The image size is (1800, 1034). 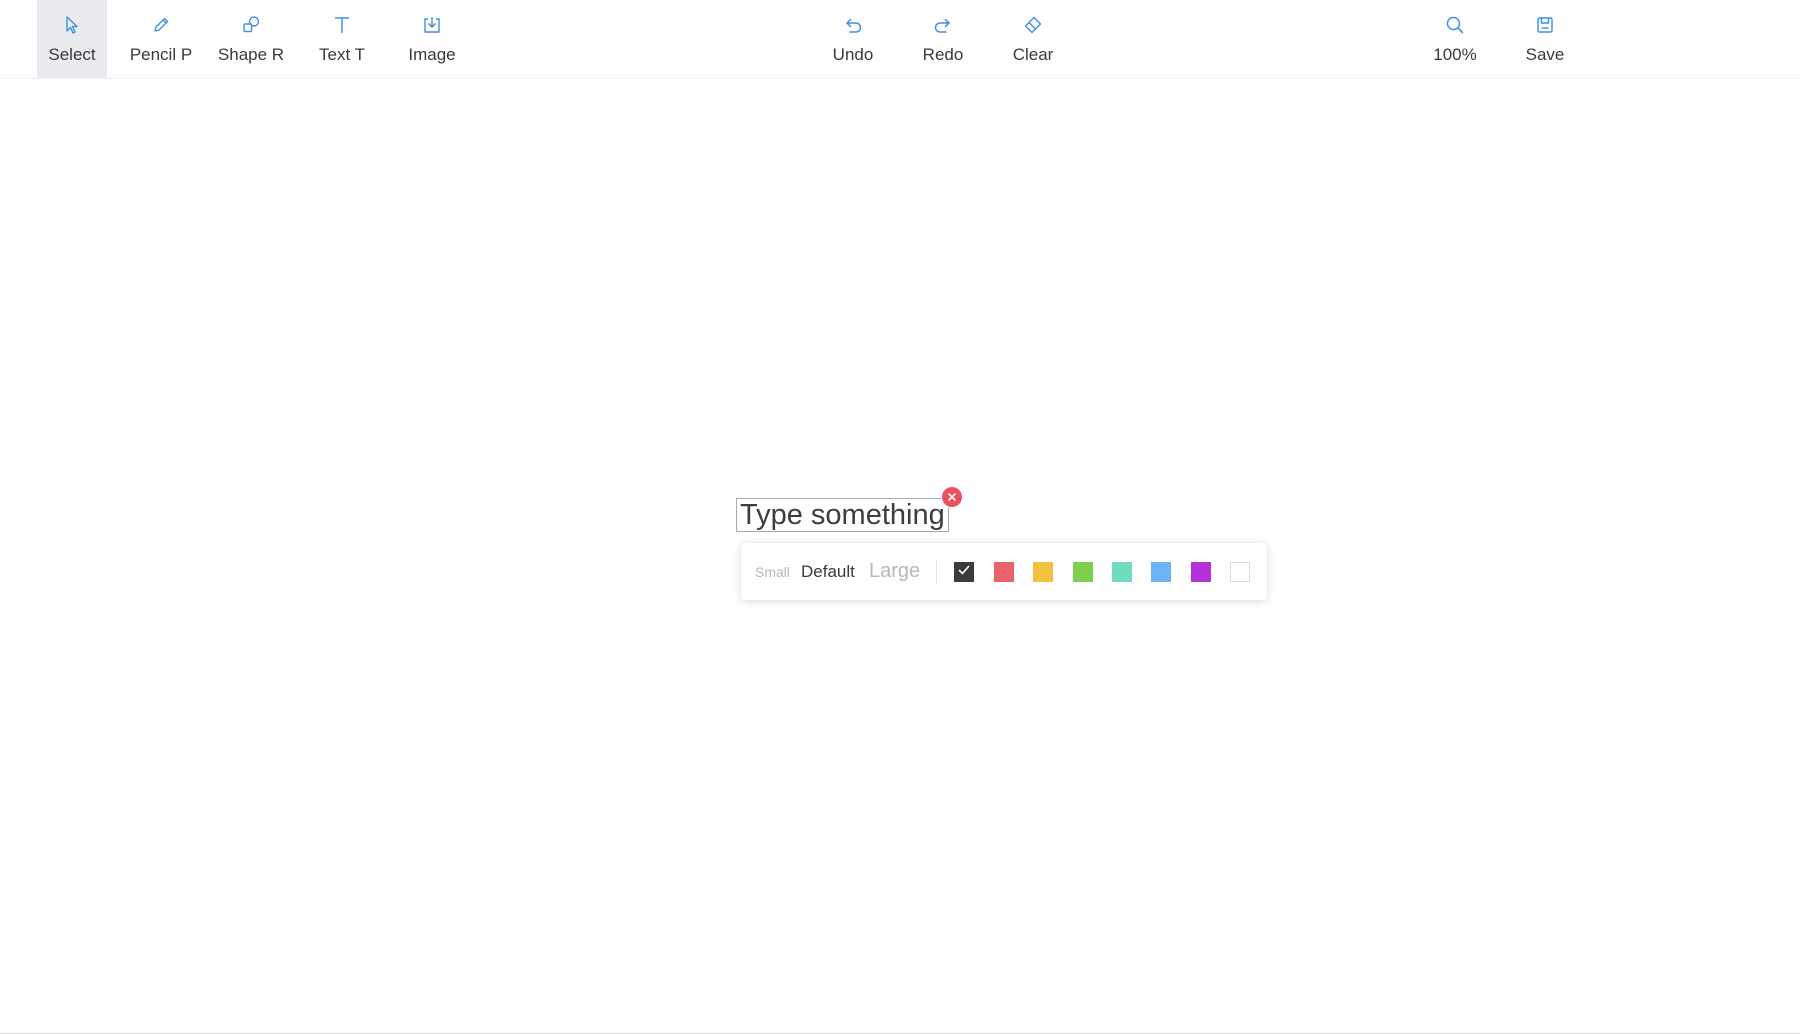 What do you see at coordinates (1455, 25) in the screenshot?
I see `zoom-icon` at bounding box center [1455, 25].